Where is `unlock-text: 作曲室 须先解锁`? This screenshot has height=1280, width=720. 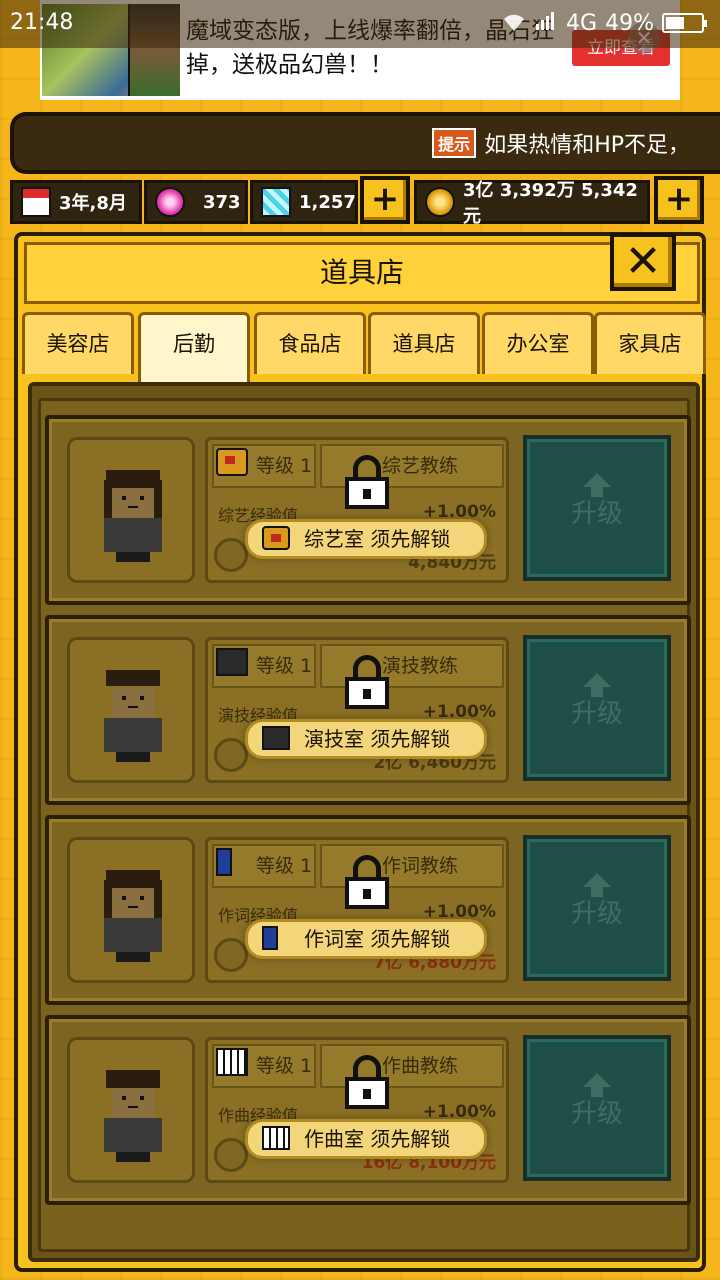 unlock-text: 作曲室 须先解锁 is located at coordinates (377, 1139).